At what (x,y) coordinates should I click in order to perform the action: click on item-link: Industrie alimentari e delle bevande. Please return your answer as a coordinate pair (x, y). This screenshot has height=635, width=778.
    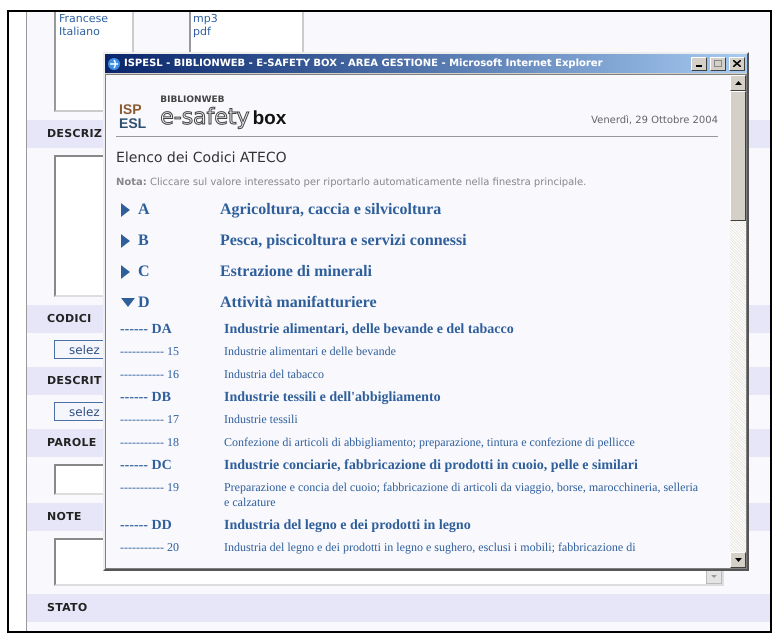
    Looking at the image, I should click on (310, 351).